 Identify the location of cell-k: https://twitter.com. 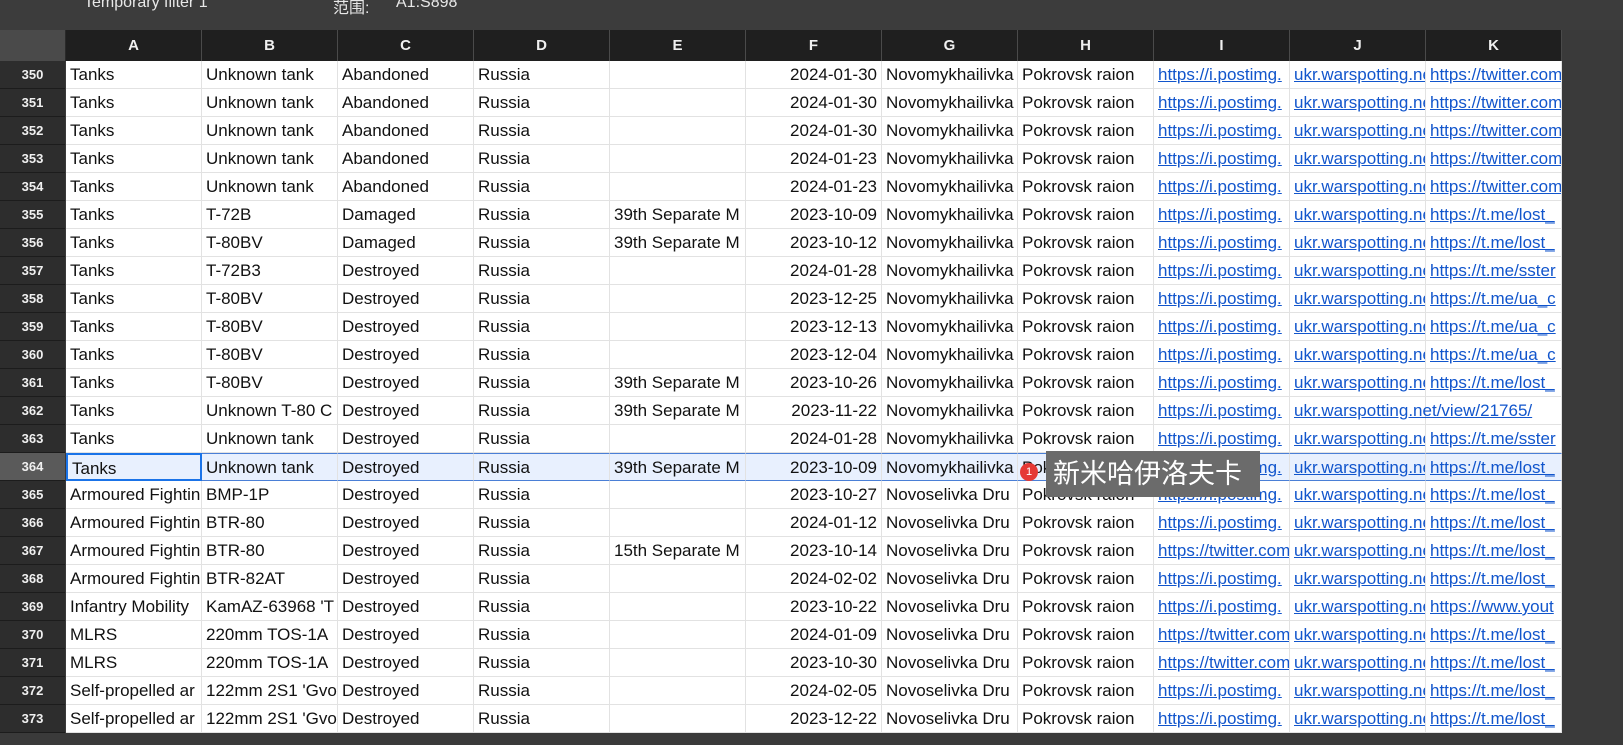
(1494, 131).